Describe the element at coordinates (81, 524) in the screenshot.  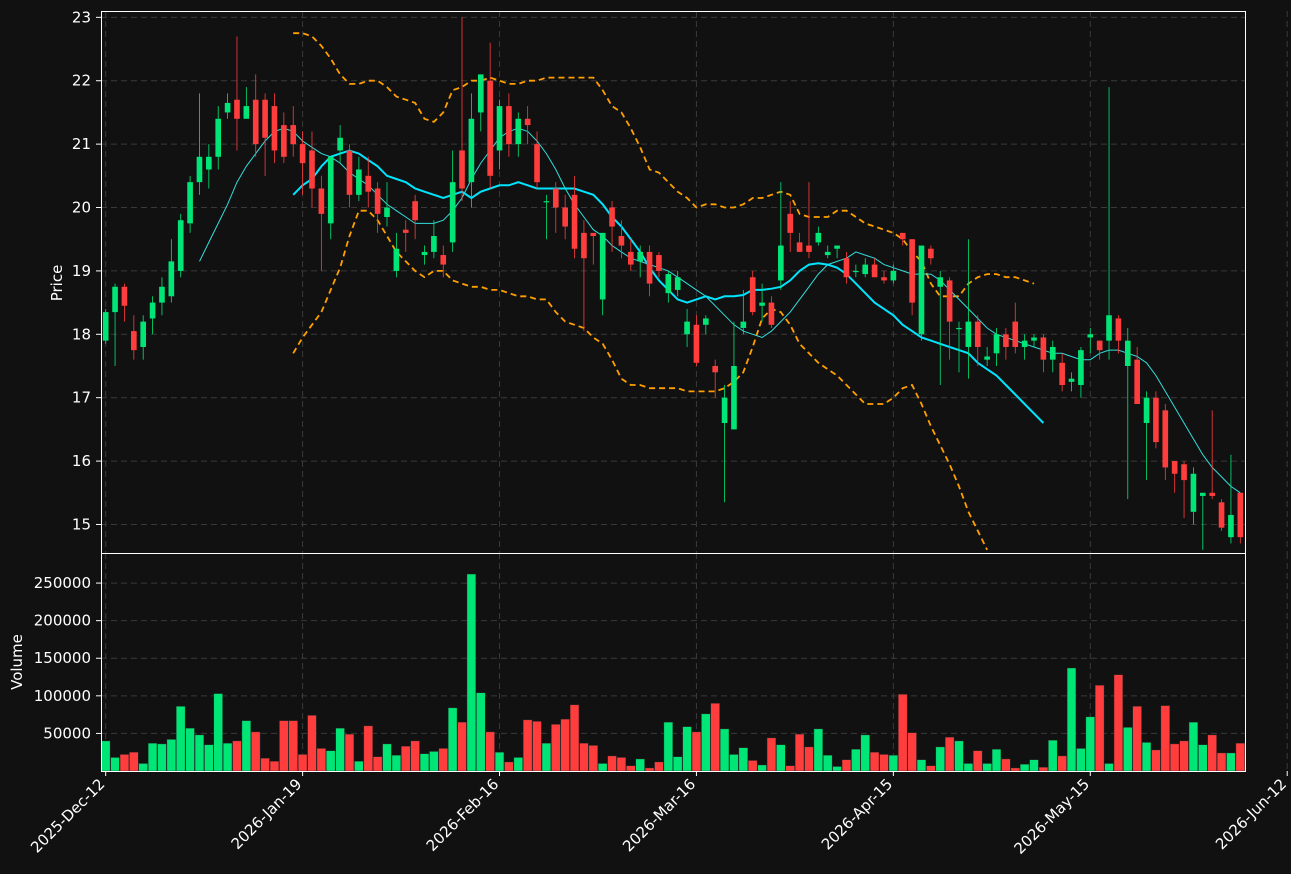
I see `price-tick-label: 15` at that location.